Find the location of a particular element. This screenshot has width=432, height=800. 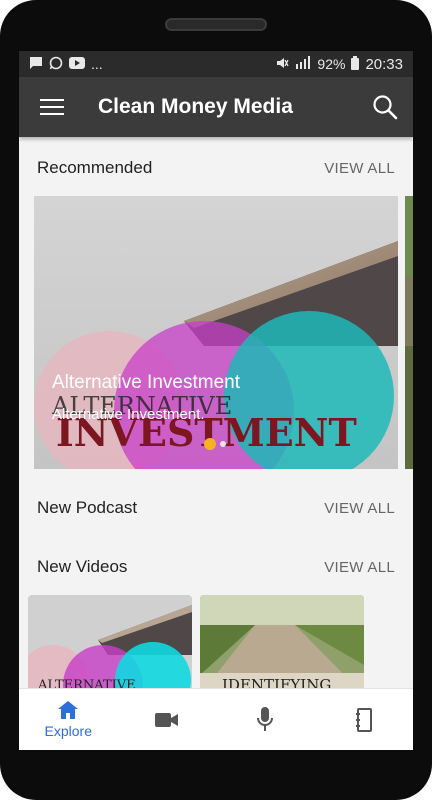

search-icon is located at coordinates (385, 107).